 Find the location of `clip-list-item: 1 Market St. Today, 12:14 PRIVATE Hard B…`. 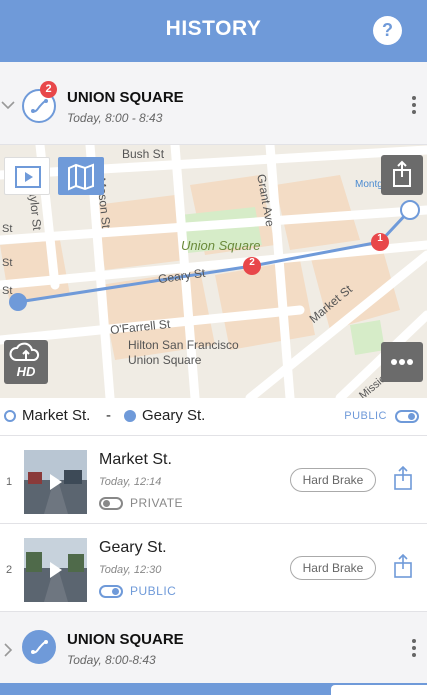

clip-list-item: 1 Market St. Today, 12:14 PRIVATE Hard B… is located at coordinates (213, 480).